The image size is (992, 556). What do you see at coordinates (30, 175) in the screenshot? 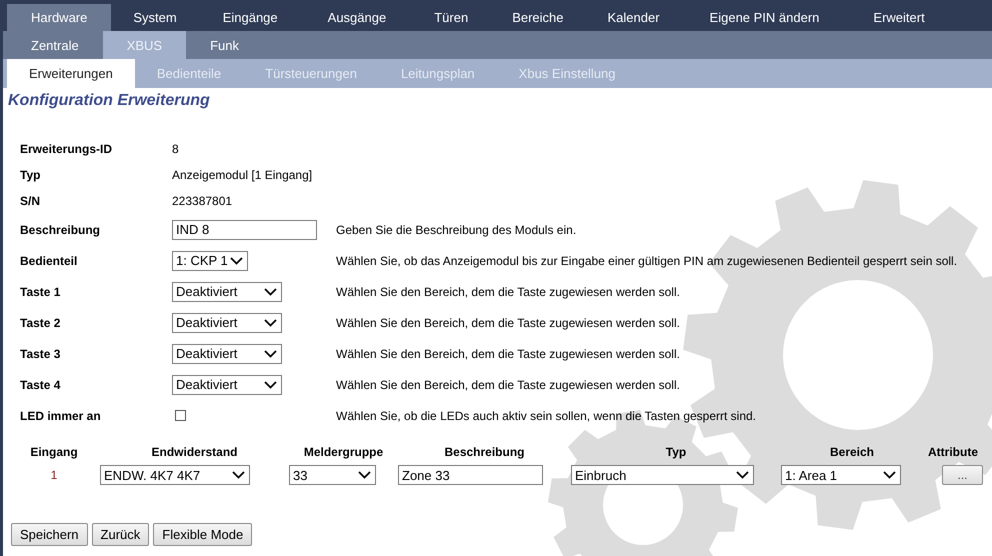
I see `field-label: Typ` at bounding box center [30, 175].